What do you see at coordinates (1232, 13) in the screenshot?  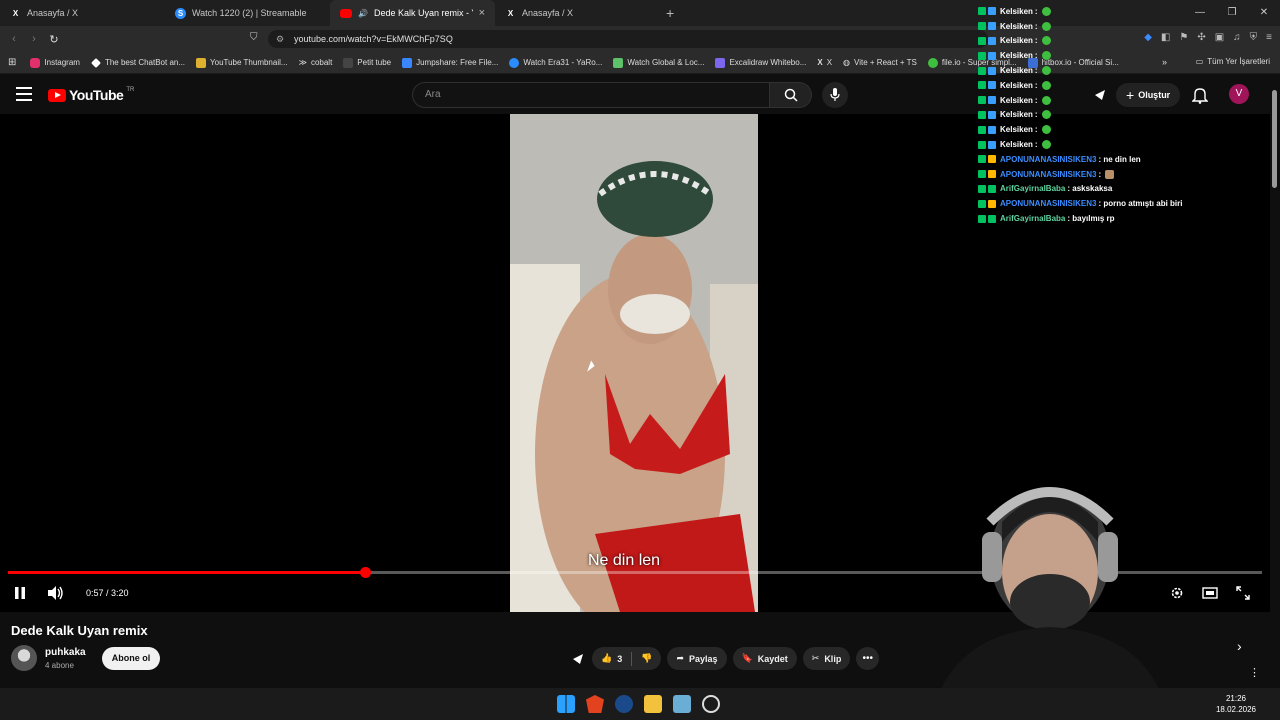 I see `maximize-icon: ❐` at bounding box center [1232, 13].